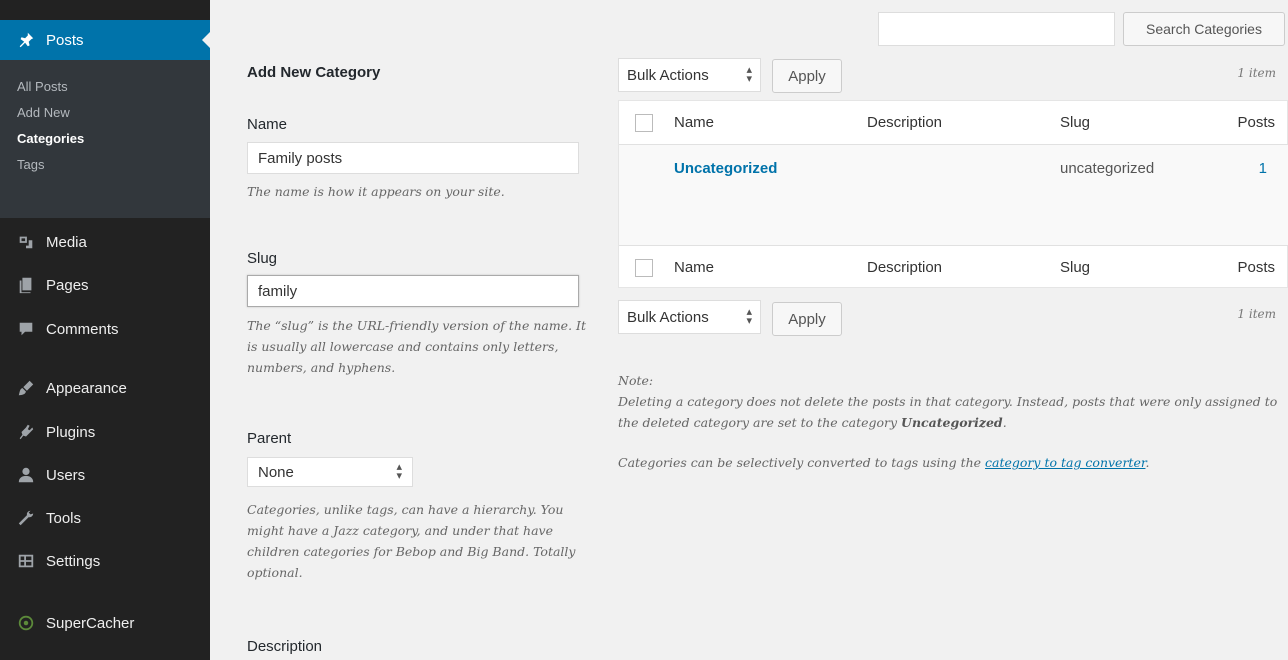 The height and width of the screenshot is (660, 1288). I want to click on tools-icon, so click(26, 518).